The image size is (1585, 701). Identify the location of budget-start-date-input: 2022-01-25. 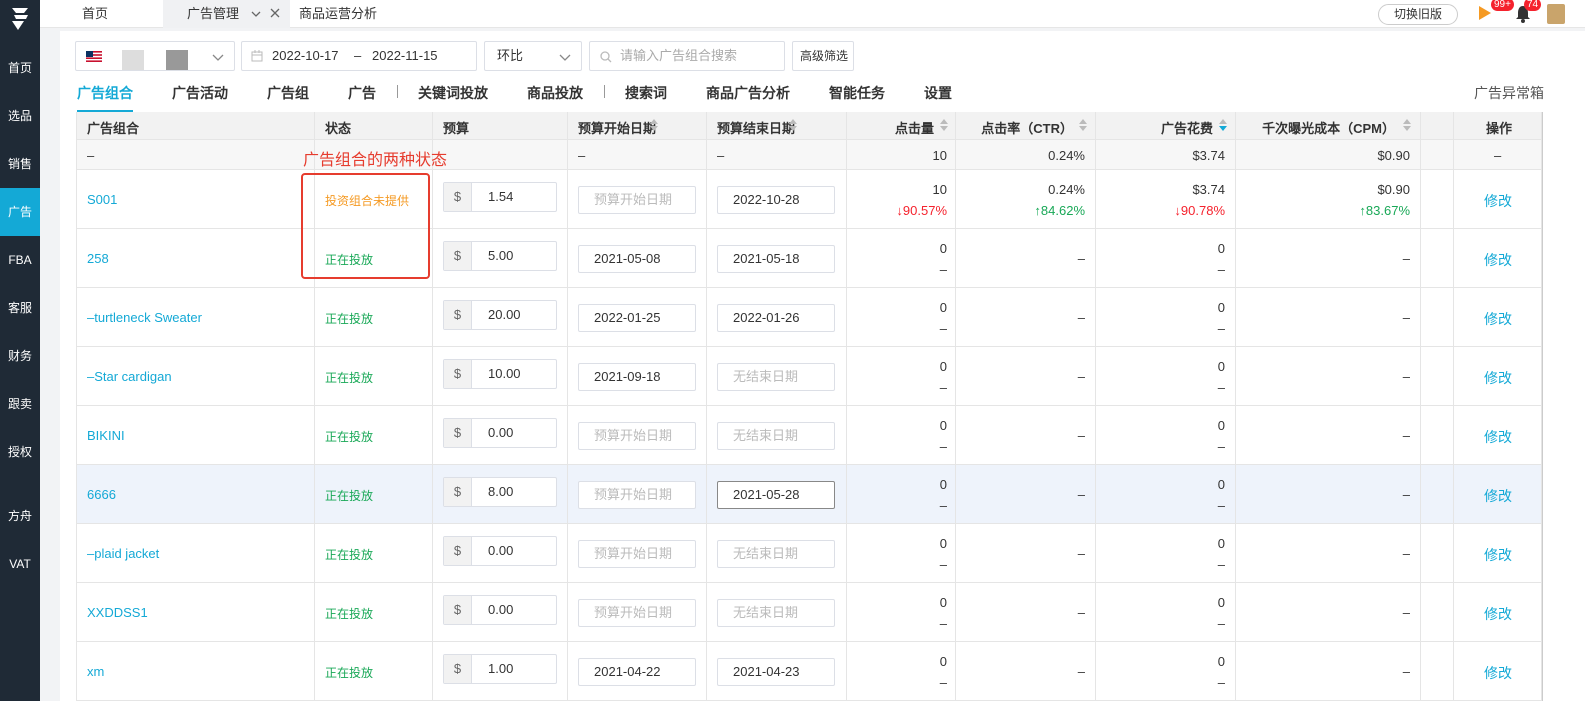
(637, 318).